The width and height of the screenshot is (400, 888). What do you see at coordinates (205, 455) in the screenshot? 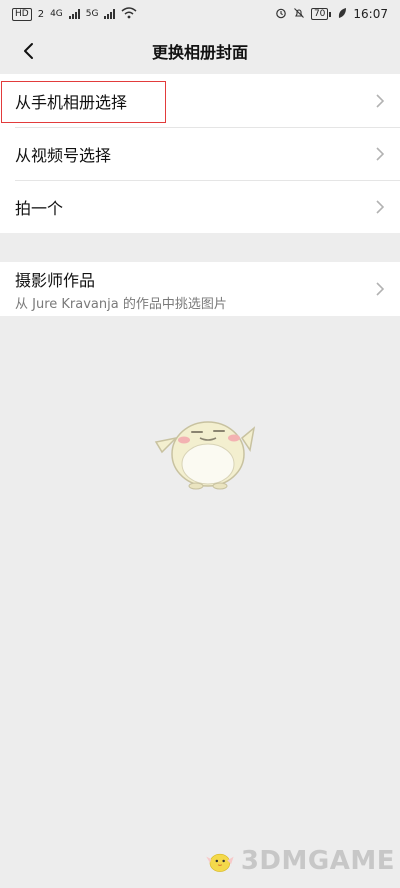
I see `mascot-illustration` at bounding box center [205, 455].